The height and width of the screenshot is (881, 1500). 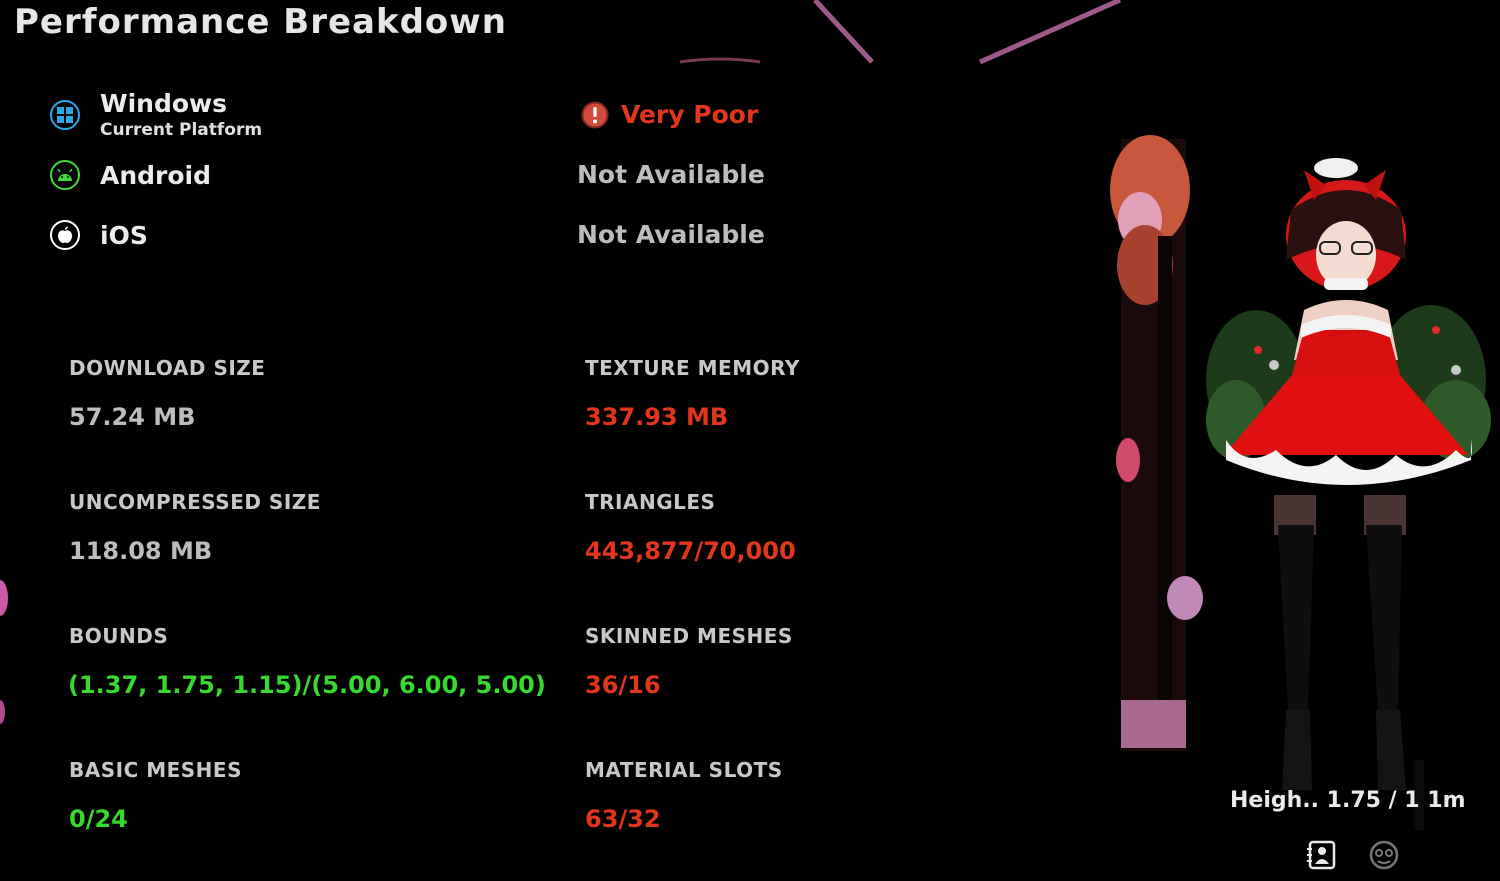 I want to click on platform-name: iOS, so click(x=124, y=235).